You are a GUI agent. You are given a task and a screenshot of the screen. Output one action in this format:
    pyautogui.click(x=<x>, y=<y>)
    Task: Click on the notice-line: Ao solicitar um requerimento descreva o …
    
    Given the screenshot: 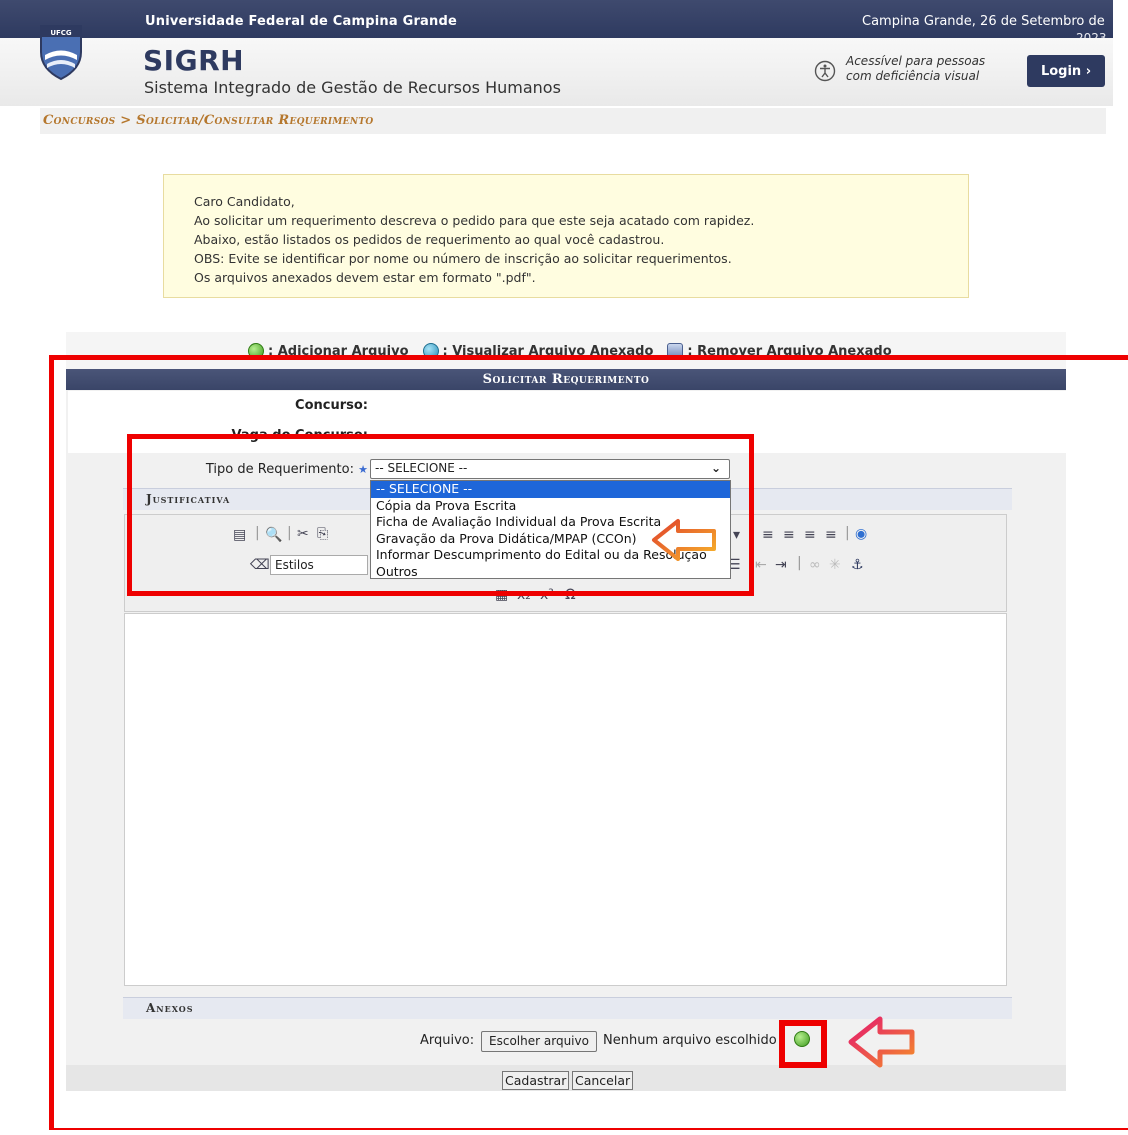 What is the action you would take?
    pyautogui.click(x=474, y=220)
    